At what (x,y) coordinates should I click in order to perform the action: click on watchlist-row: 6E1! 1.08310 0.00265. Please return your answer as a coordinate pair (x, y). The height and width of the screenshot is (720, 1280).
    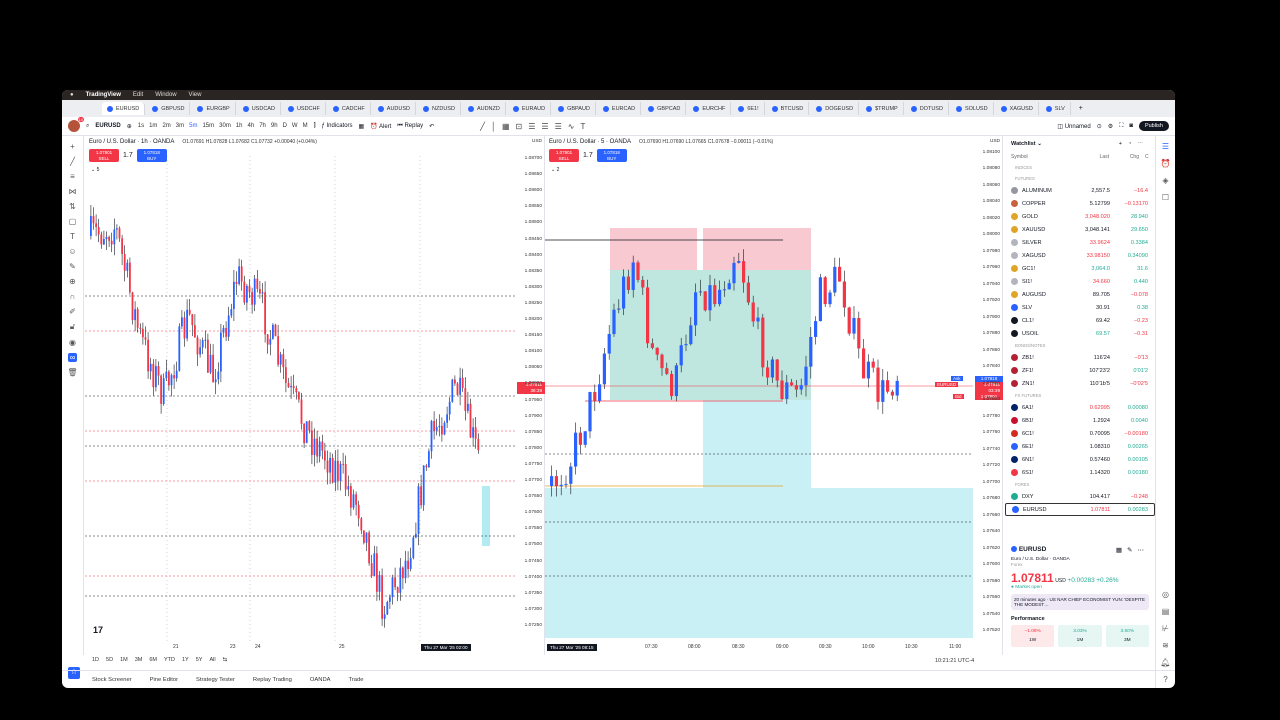
    Looking at the image, I should click on (1080, 446).